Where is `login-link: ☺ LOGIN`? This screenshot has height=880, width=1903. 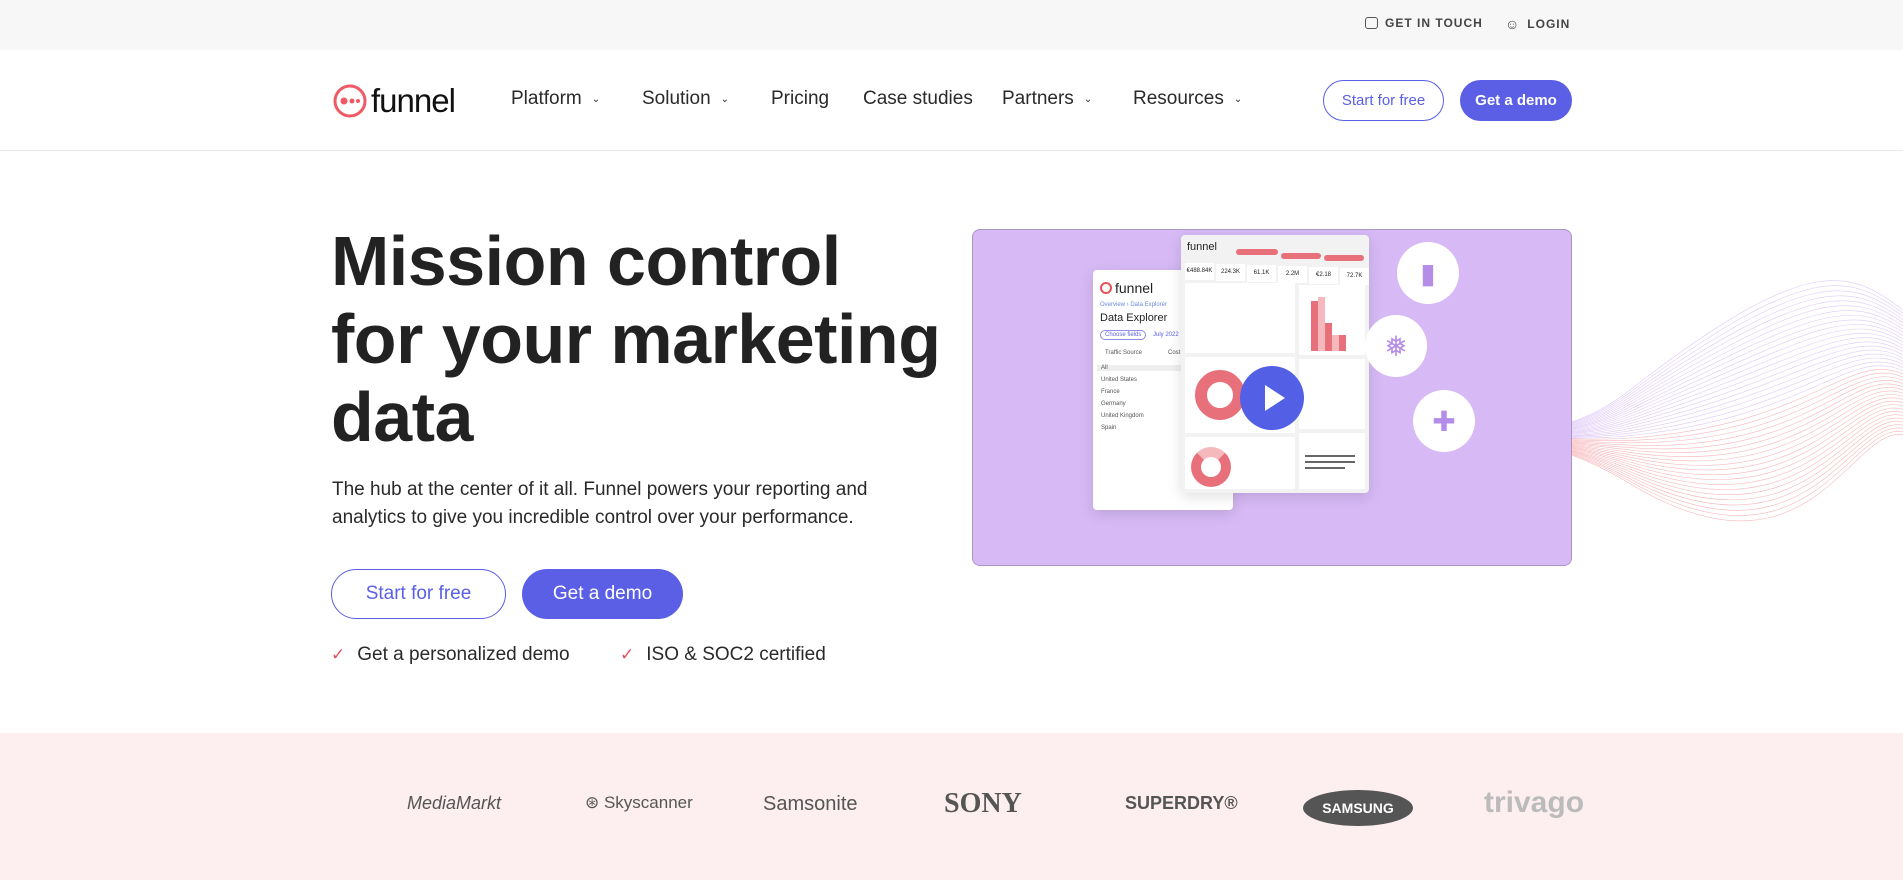 login-link: ☺ LOGIN is located at coordinates (1537, 24).